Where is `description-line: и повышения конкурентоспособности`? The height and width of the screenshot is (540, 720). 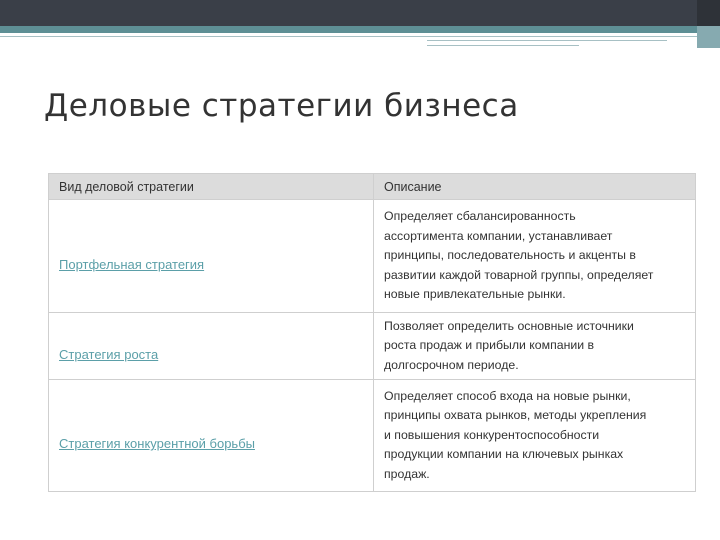 description-line: и повышения конкурентоспособности is located at coordinates (492, 434).